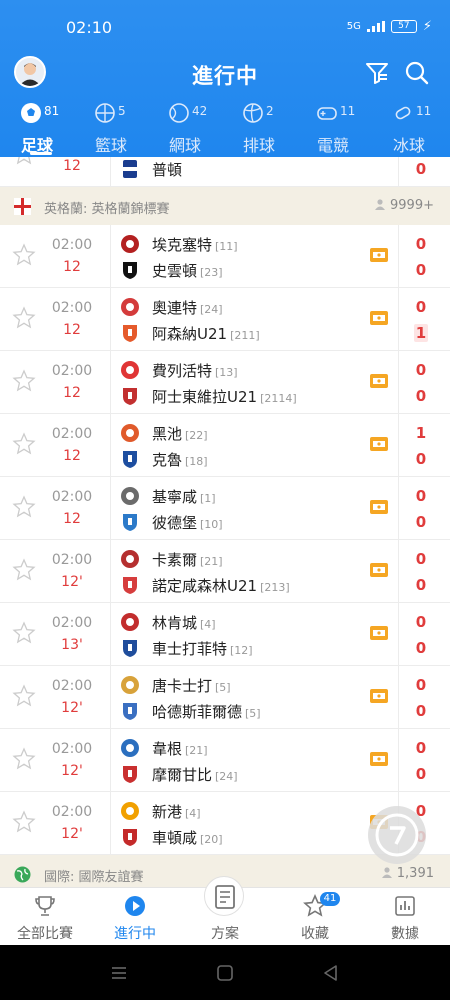  Describe the element at coordinates (225, 571) in the screenshot. I see `match-row: 02:00 12' 卡素爾 [21] 諾定咸森林U21 [213] 0 0` at that location.